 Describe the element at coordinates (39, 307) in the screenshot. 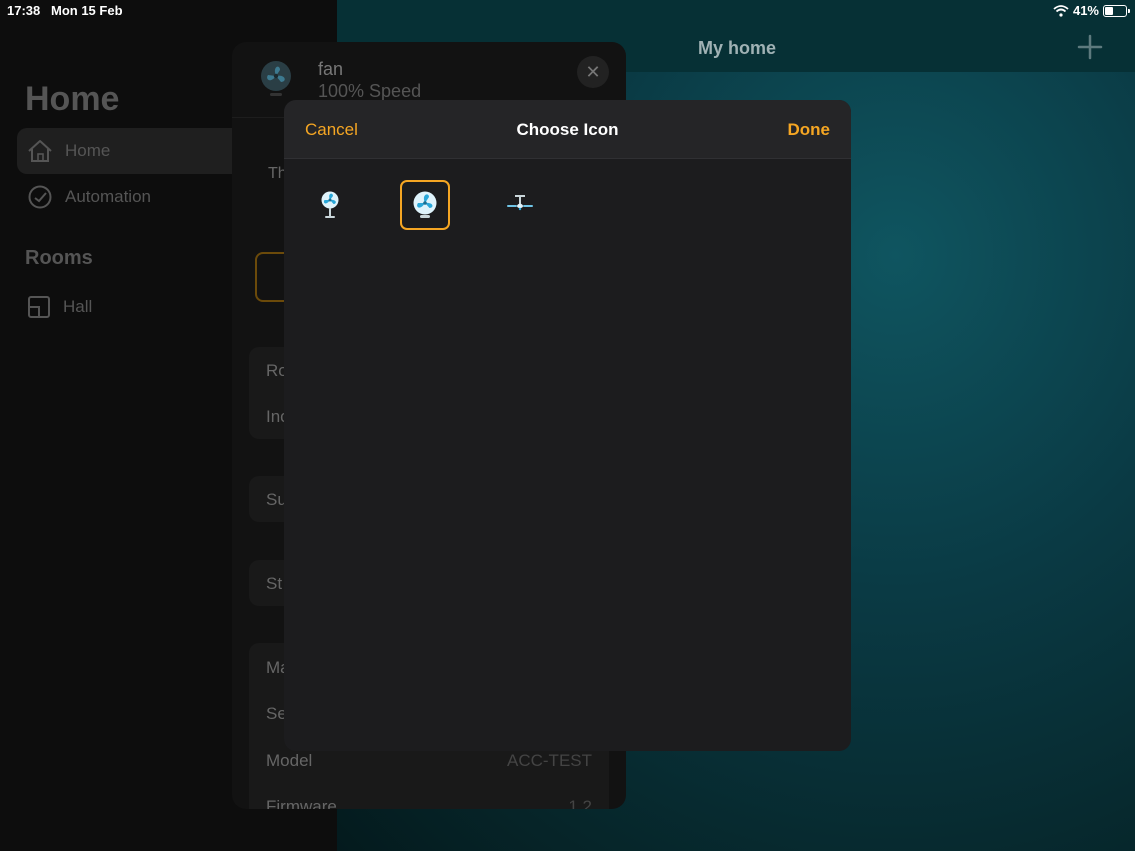

I see `room-icon` at that location.